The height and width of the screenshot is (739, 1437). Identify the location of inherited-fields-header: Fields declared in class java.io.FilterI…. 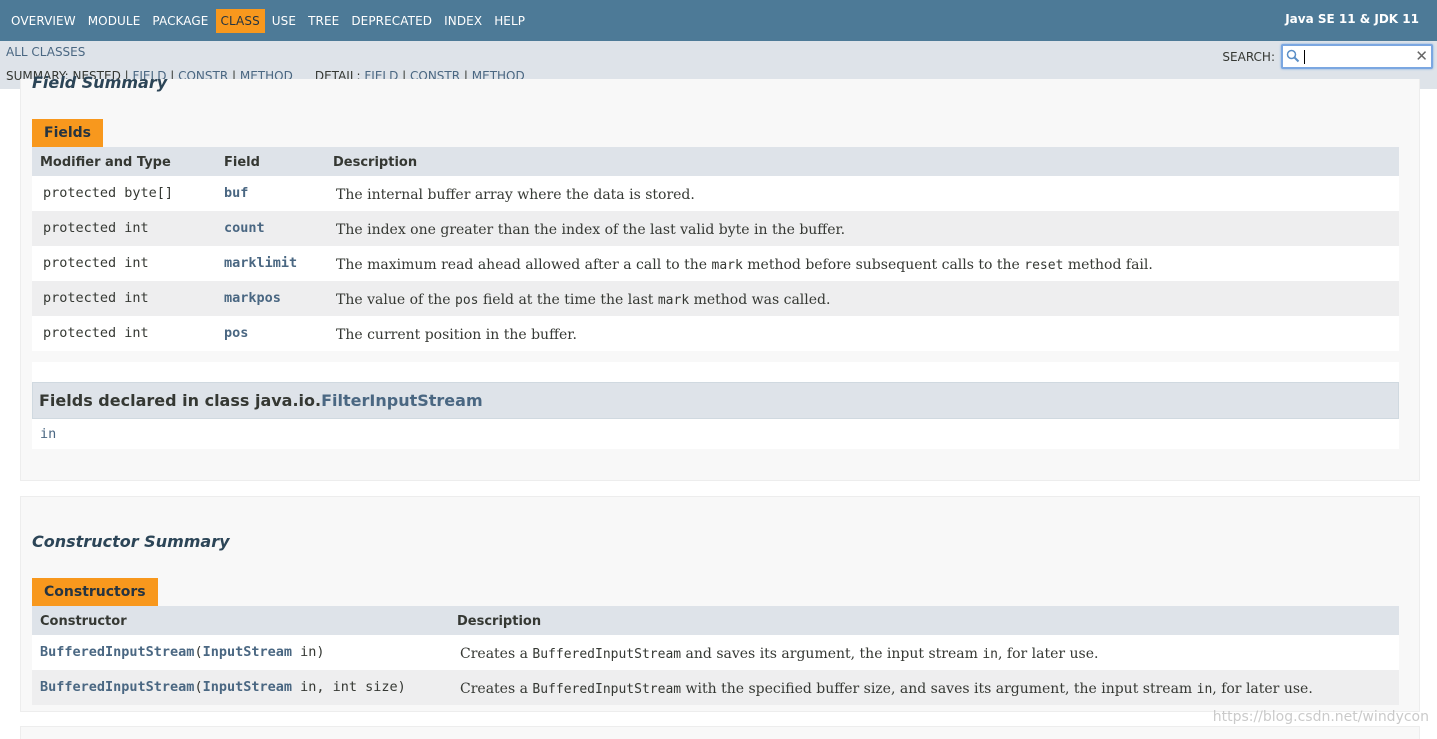
(715, 400).